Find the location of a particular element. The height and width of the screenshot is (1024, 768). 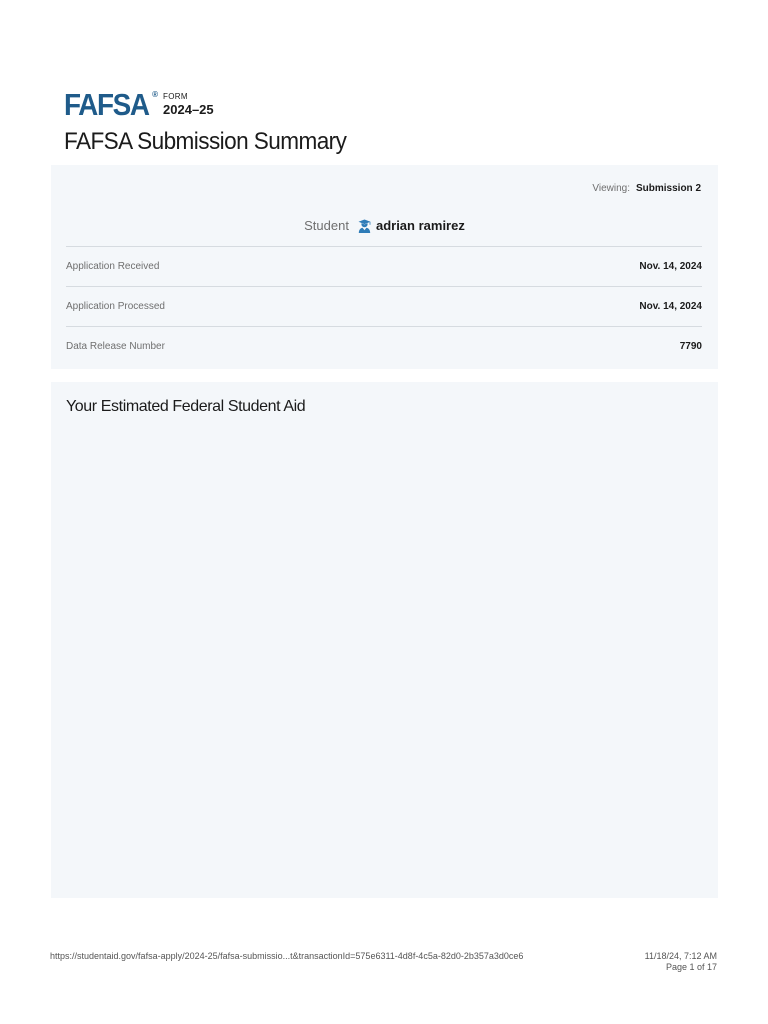

footer-timestamp: 11/18/24, 7:12 AM is located at coordinates (680, 956).